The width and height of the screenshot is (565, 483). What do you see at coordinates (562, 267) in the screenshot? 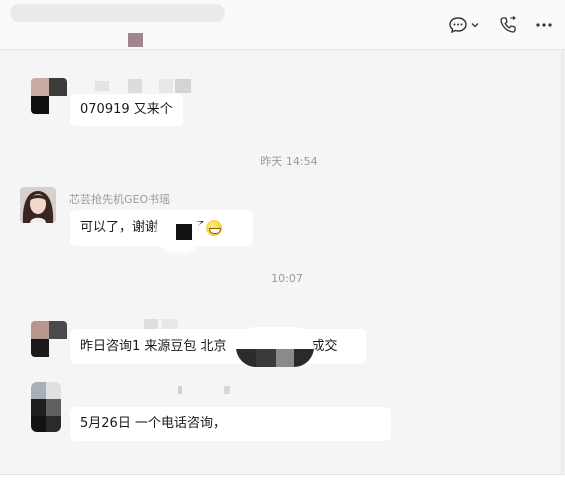
I see `scrollbar` at bounding box center [562, 267].